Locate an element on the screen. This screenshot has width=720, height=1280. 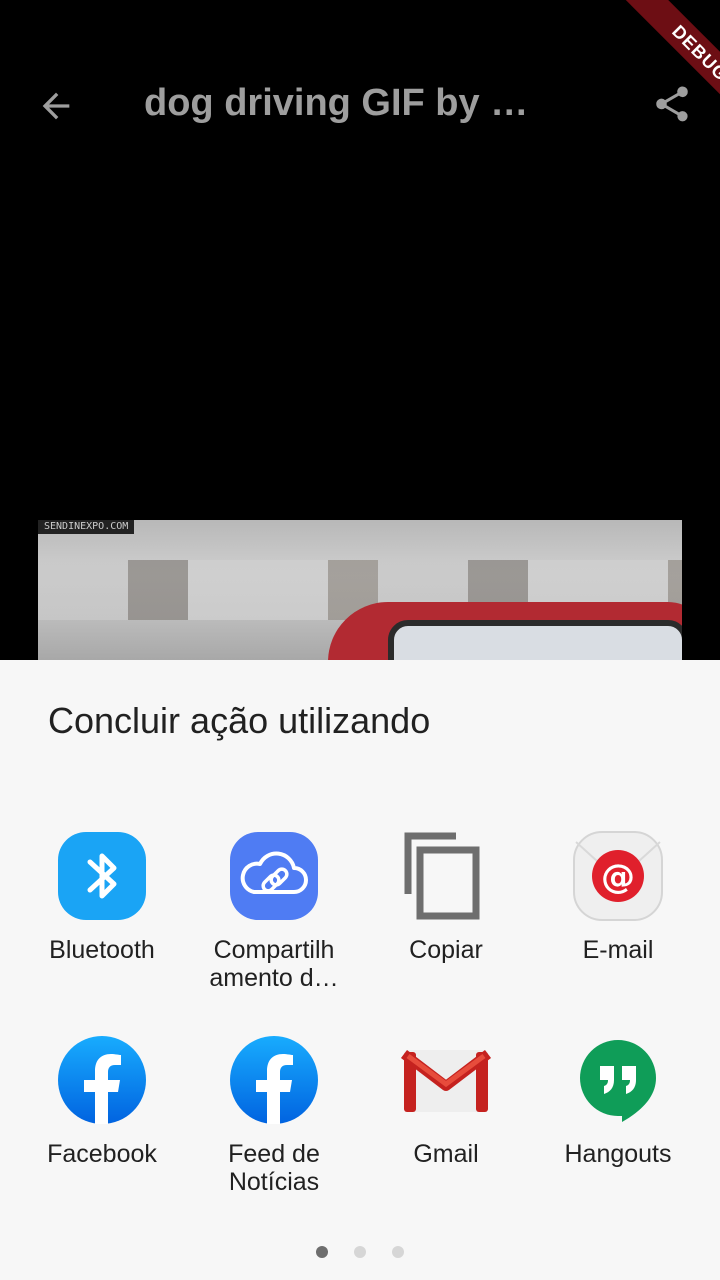
share-target-label: Feed de Notícias is located at coordinates (274, 1168).